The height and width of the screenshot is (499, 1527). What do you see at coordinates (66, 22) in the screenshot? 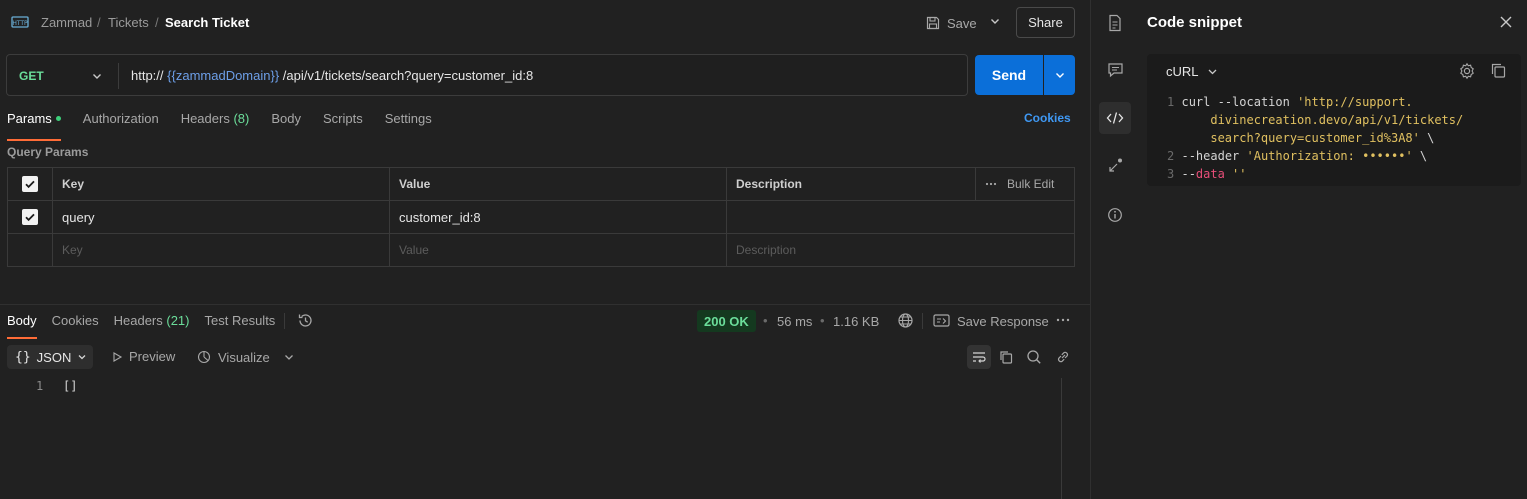
I see `breadcrumb-collection: Zammad` at bounding box center [66, 22].